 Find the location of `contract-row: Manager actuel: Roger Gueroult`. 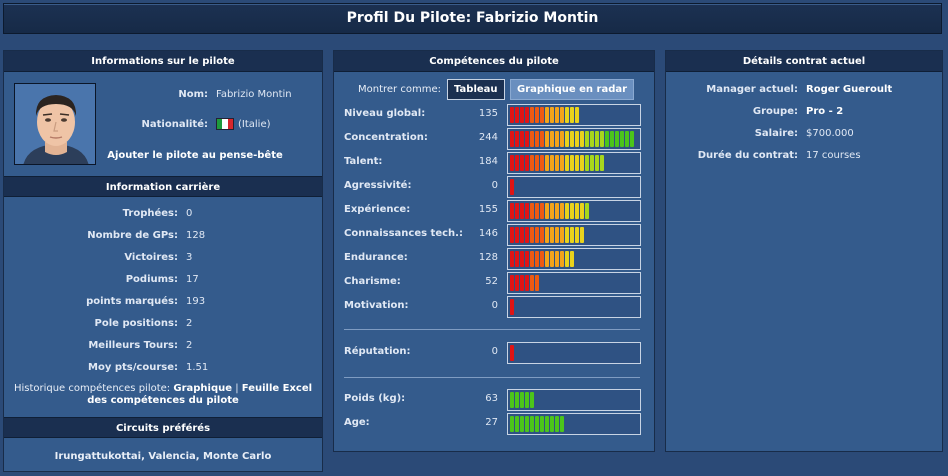

contract-row: Manager actuel: Roger Gueroult is located at coordinates (804, 90).